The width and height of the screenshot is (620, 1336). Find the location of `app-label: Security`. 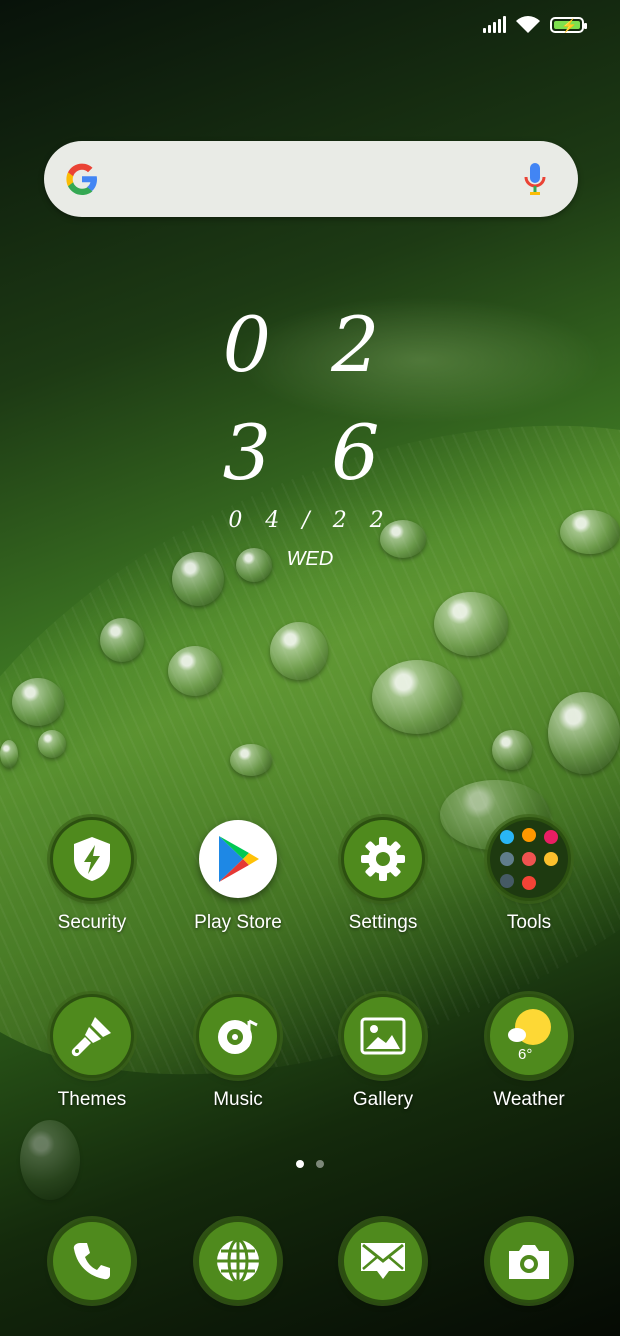

app-label: Security is located at coordinates (92, 922).